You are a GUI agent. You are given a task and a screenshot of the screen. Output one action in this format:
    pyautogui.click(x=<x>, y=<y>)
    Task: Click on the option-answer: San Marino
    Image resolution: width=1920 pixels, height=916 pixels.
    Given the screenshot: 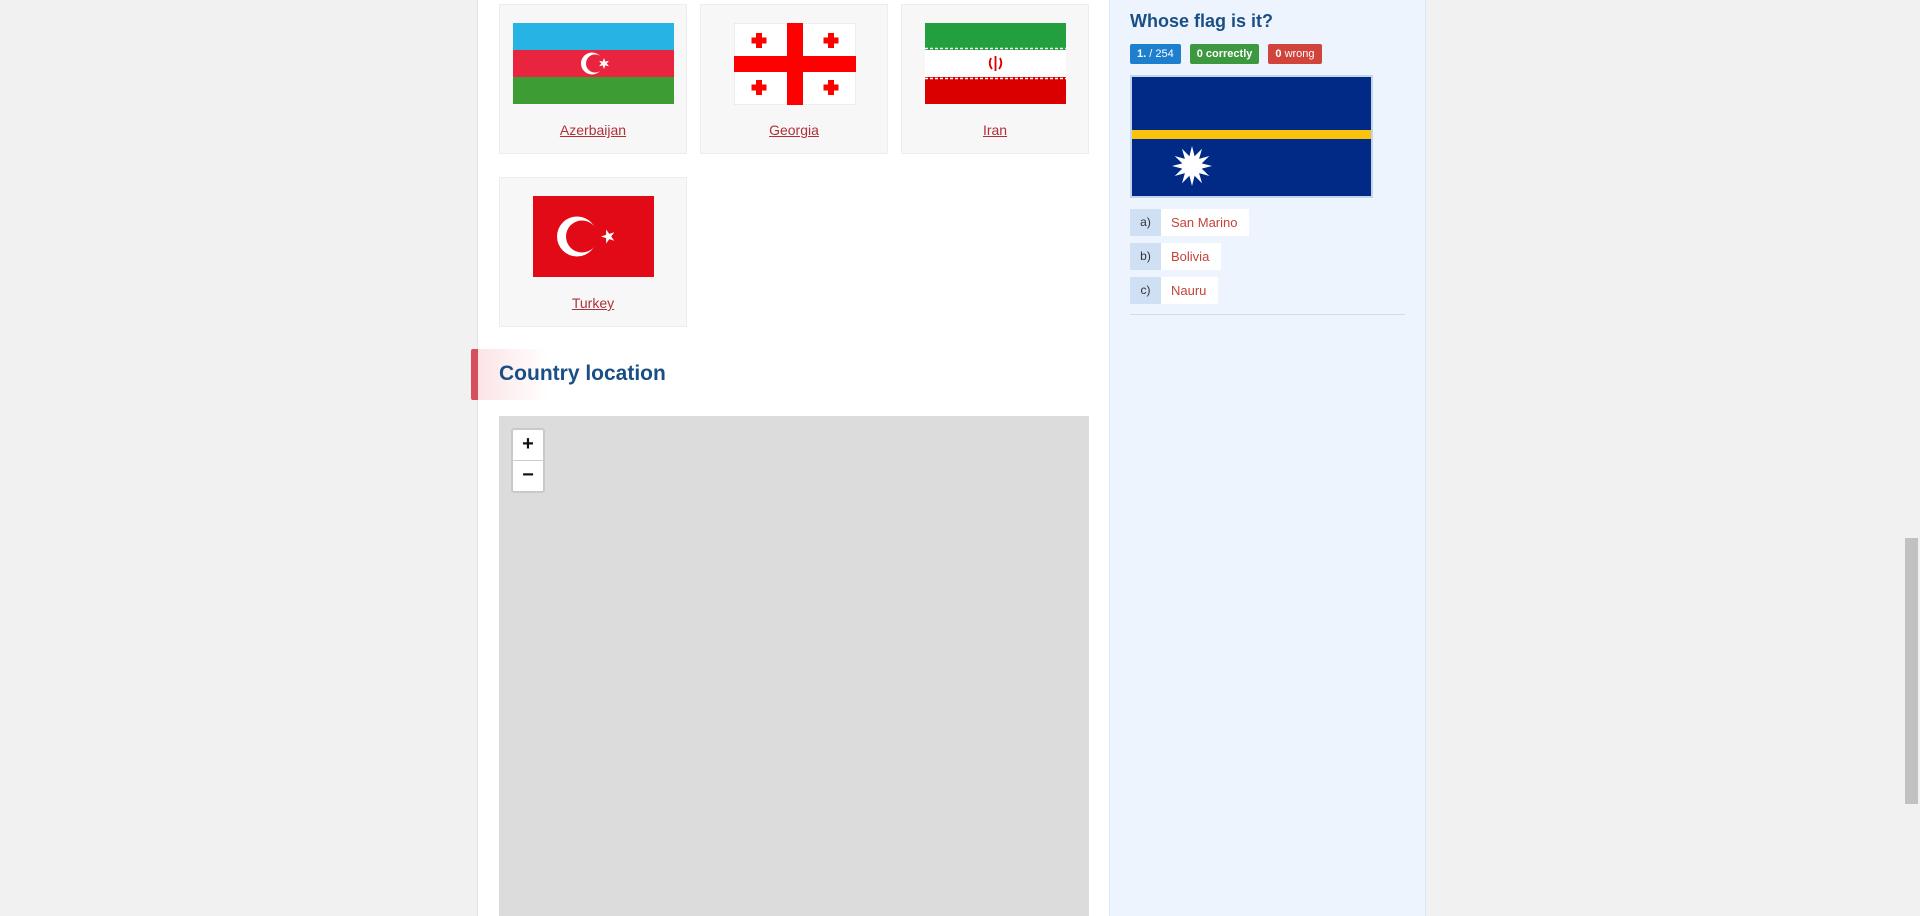 What is the action you would take?
    pyautogui.click(x=1205, y=222)
    